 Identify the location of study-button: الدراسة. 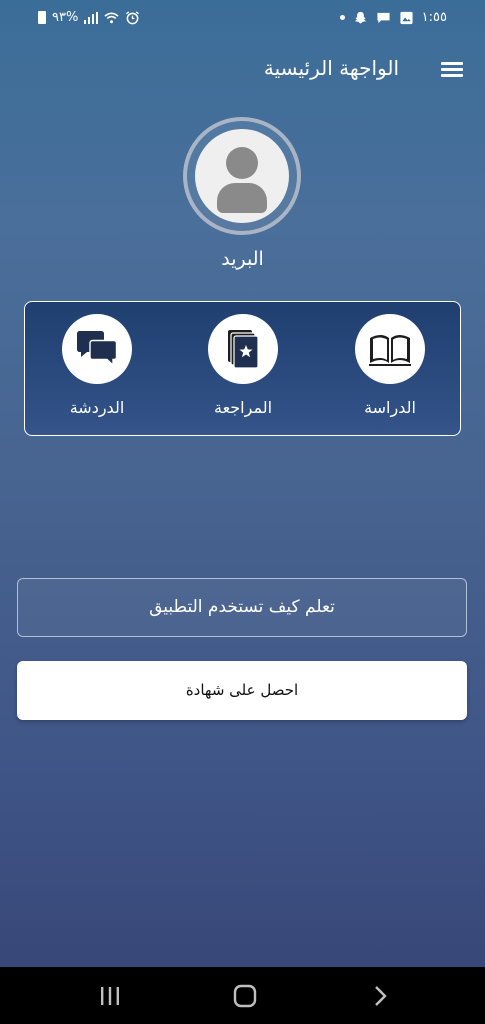
(390, 369).